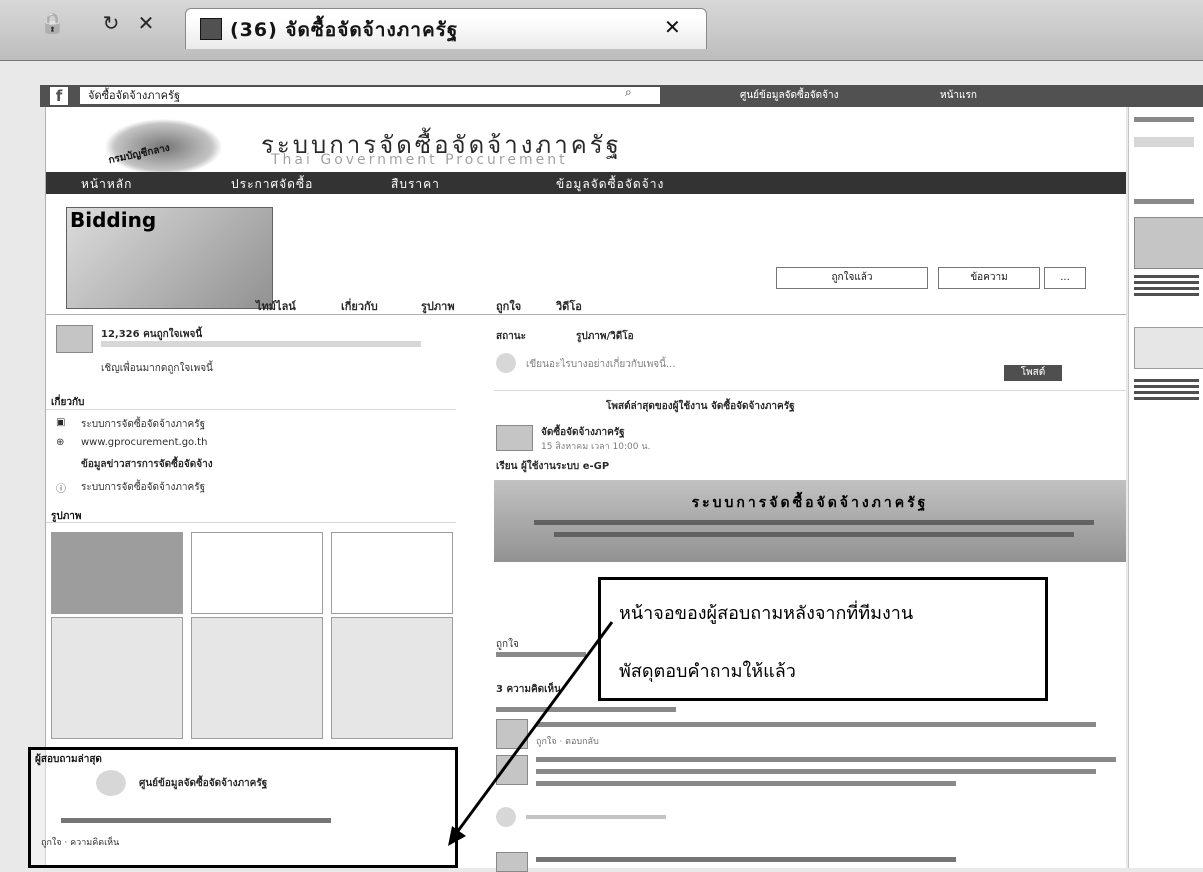  What do you see at coordinates (766, 613) in the screenshot?
I see `callout-text-line: หน้าจอของผู้สอบถามหลังจากที่ทีมงาน` at bounding box center [766, 613].